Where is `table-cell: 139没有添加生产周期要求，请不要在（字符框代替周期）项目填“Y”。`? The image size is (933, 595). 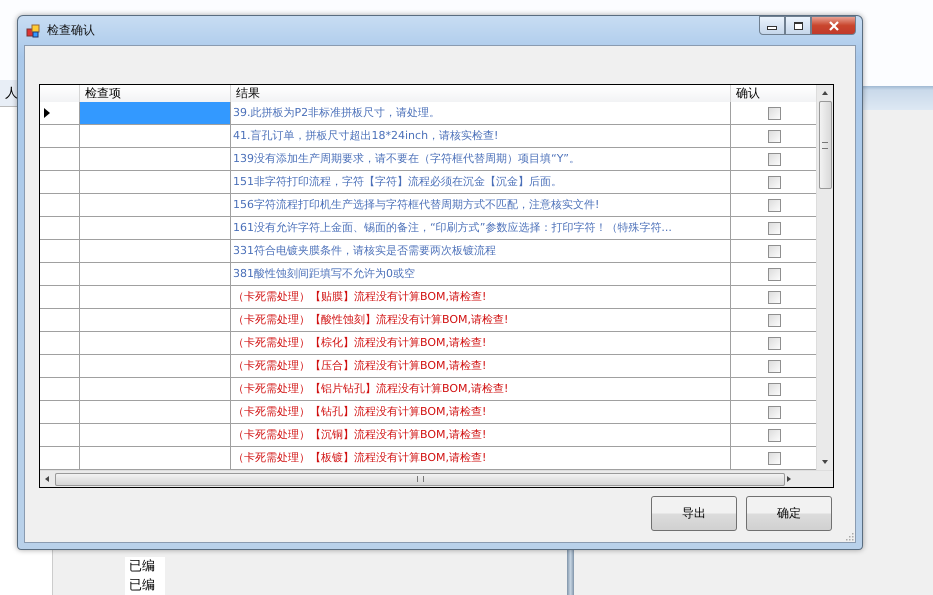
table-cell: 139没有添加生产周期要求，请不要在（字符框代替周期）项目填“Y”。 is located at coordinates (481, 159).